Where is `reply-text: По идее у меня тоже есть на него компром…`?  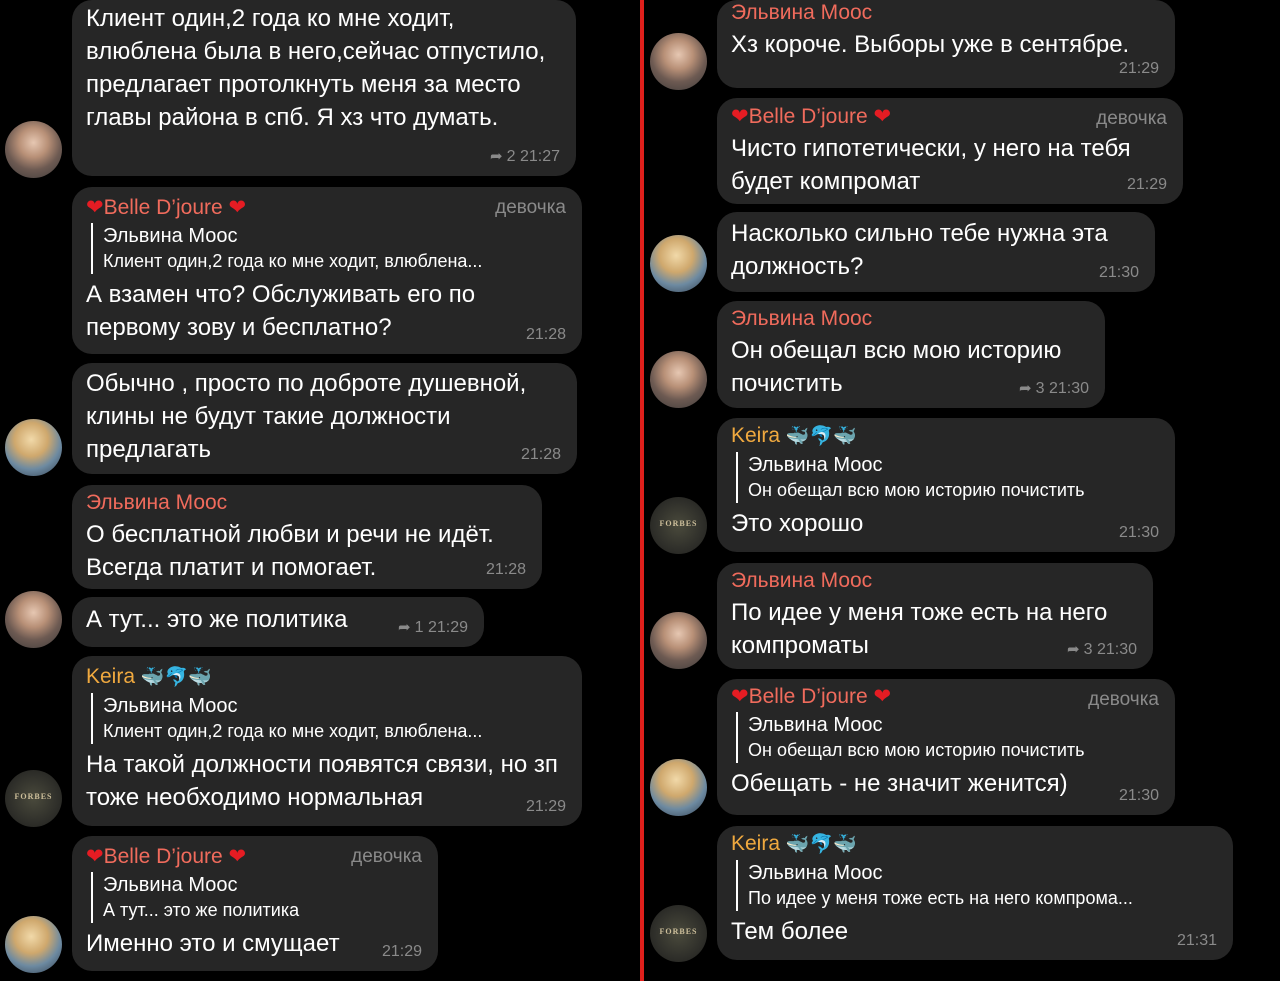
reply-text: По идее у меня тоже есть на него компром… is located at coordinates (940, 898).